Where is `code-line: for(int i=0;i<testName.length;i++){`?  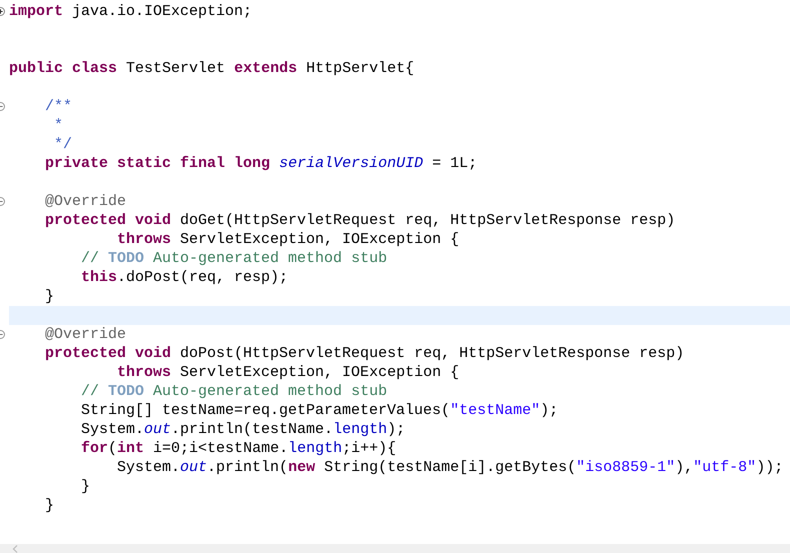 code-line: for(int i=0;i<testName.length;i++){ is located at coordinates (238, 448).